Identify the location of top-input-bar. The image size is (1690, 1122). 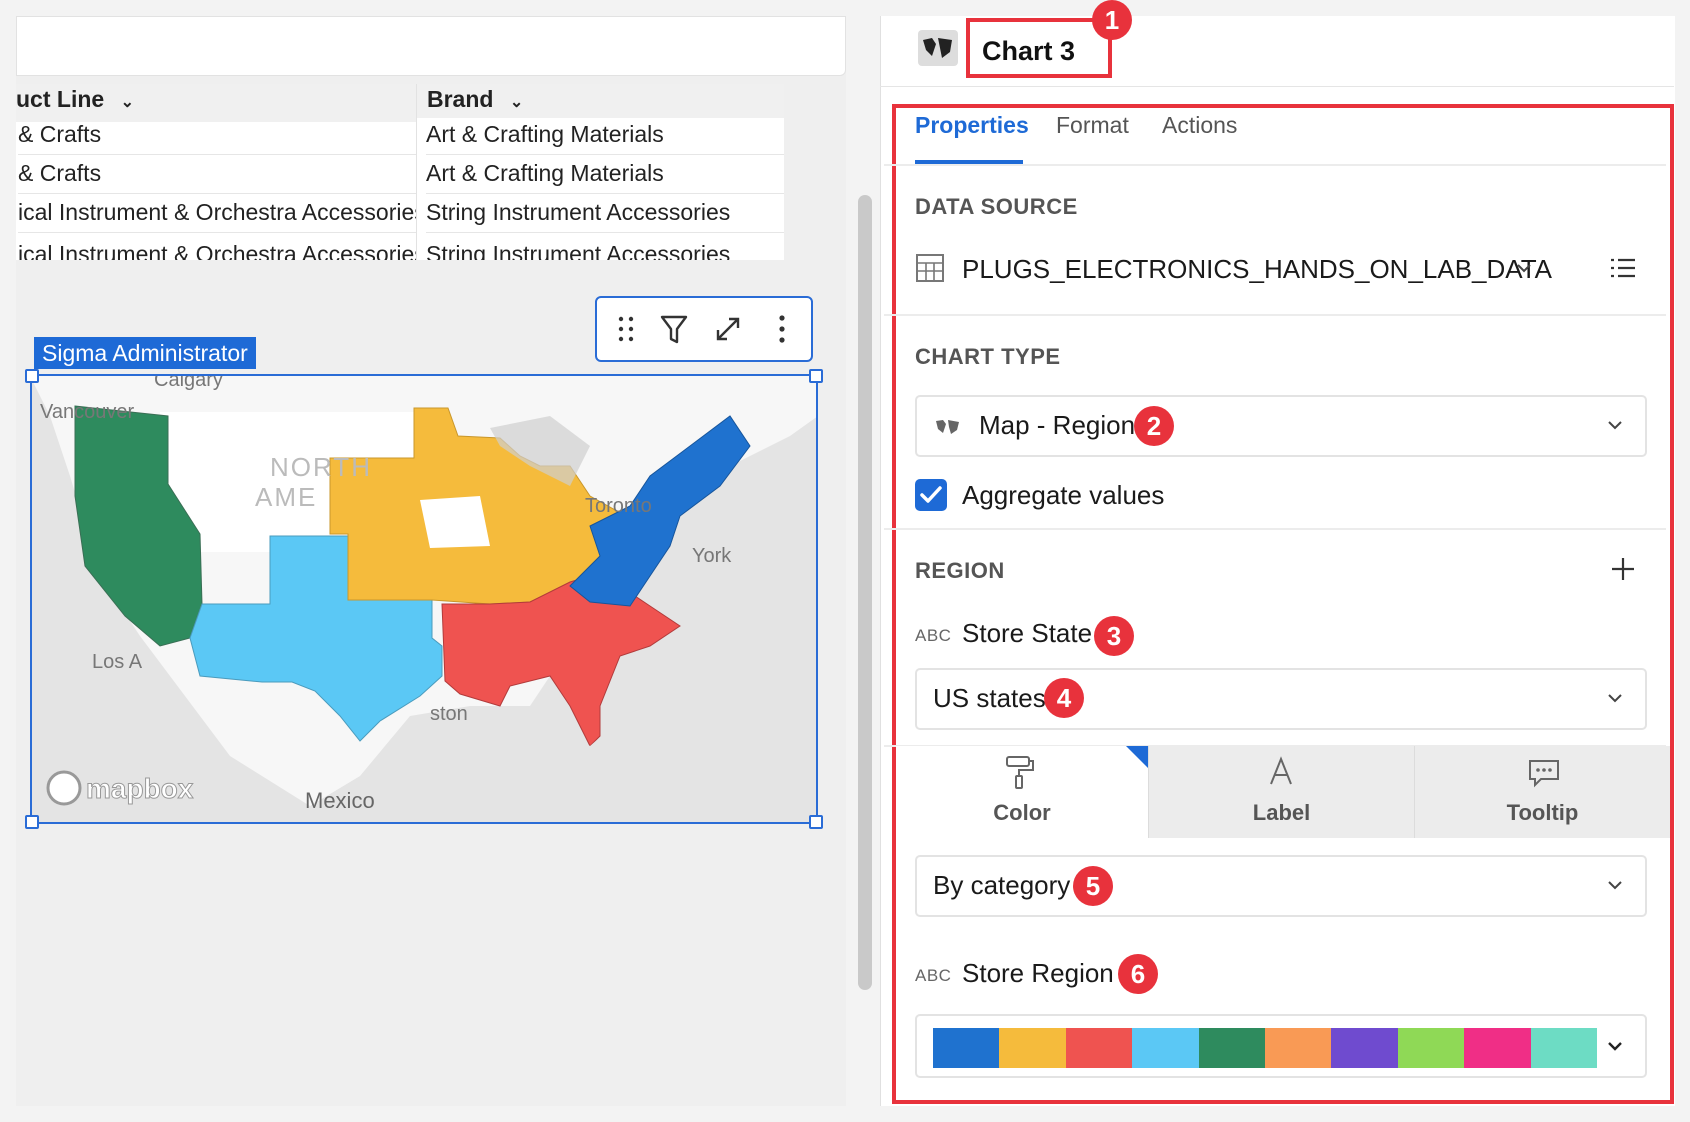
(431, 46).